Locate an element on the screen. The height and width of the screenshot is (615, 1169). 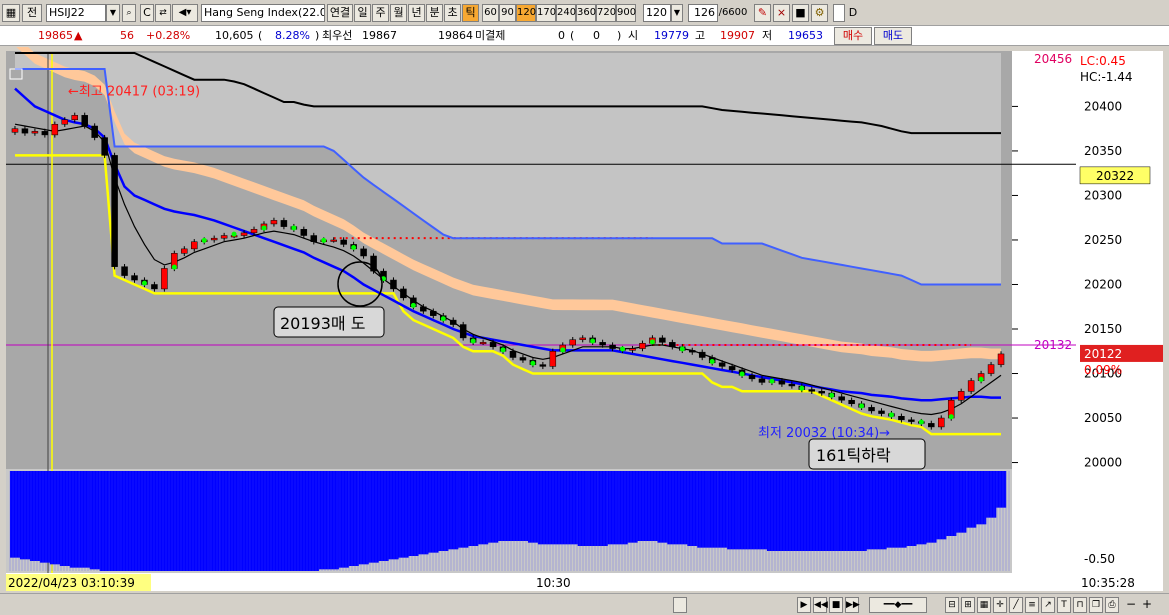
text-tool-icon: T is located at coordinates (1064, 605).